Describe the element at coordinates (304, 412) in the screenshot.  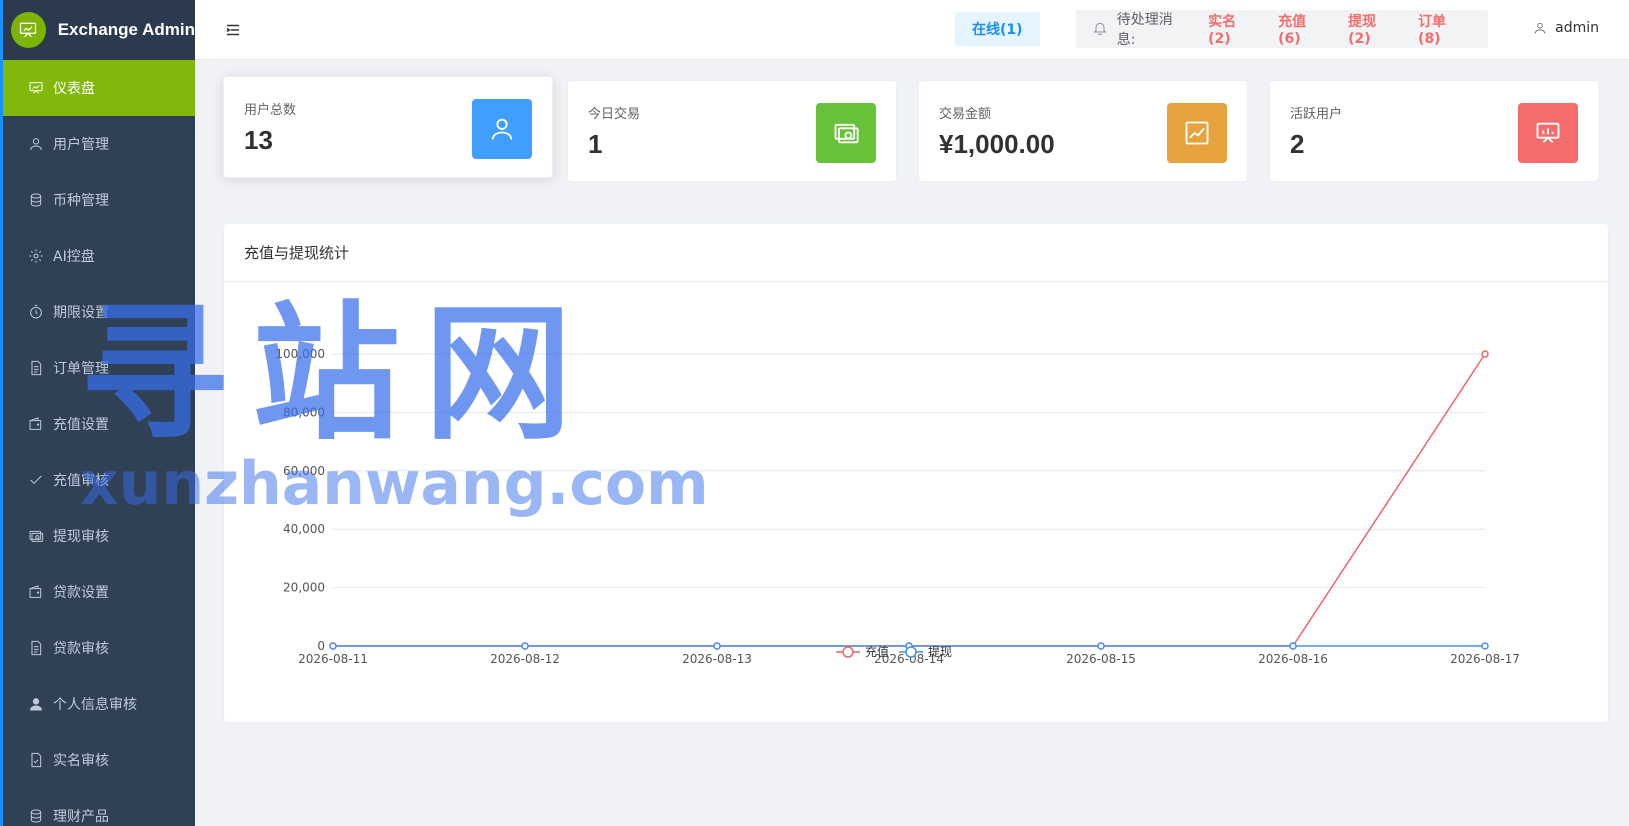
I see `y-tick-label: 80,000` at that location.